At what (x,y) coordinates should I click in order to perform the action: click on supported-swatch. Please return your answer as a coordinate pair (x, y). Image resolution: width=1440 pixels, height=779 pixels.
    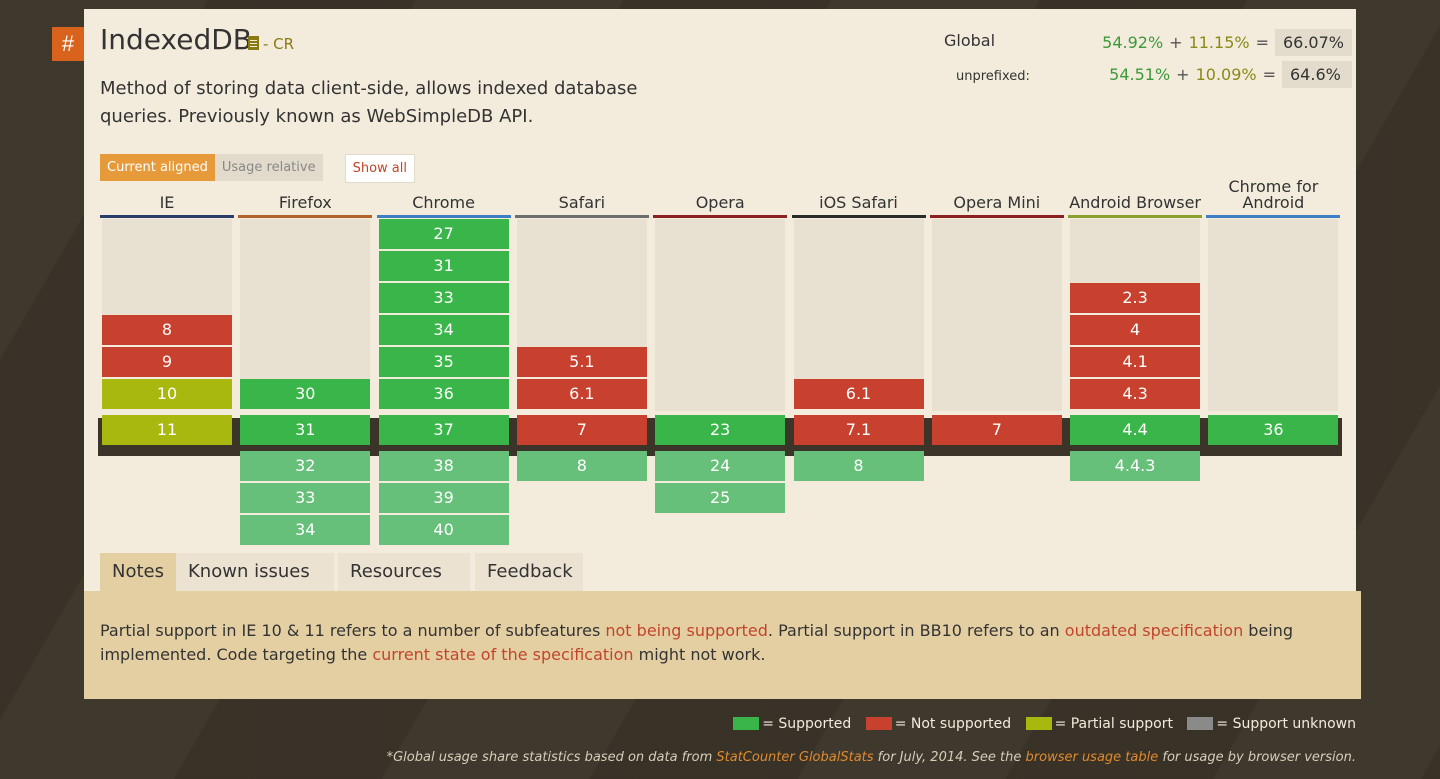
    Looking at the image, I should click on (746, 723).